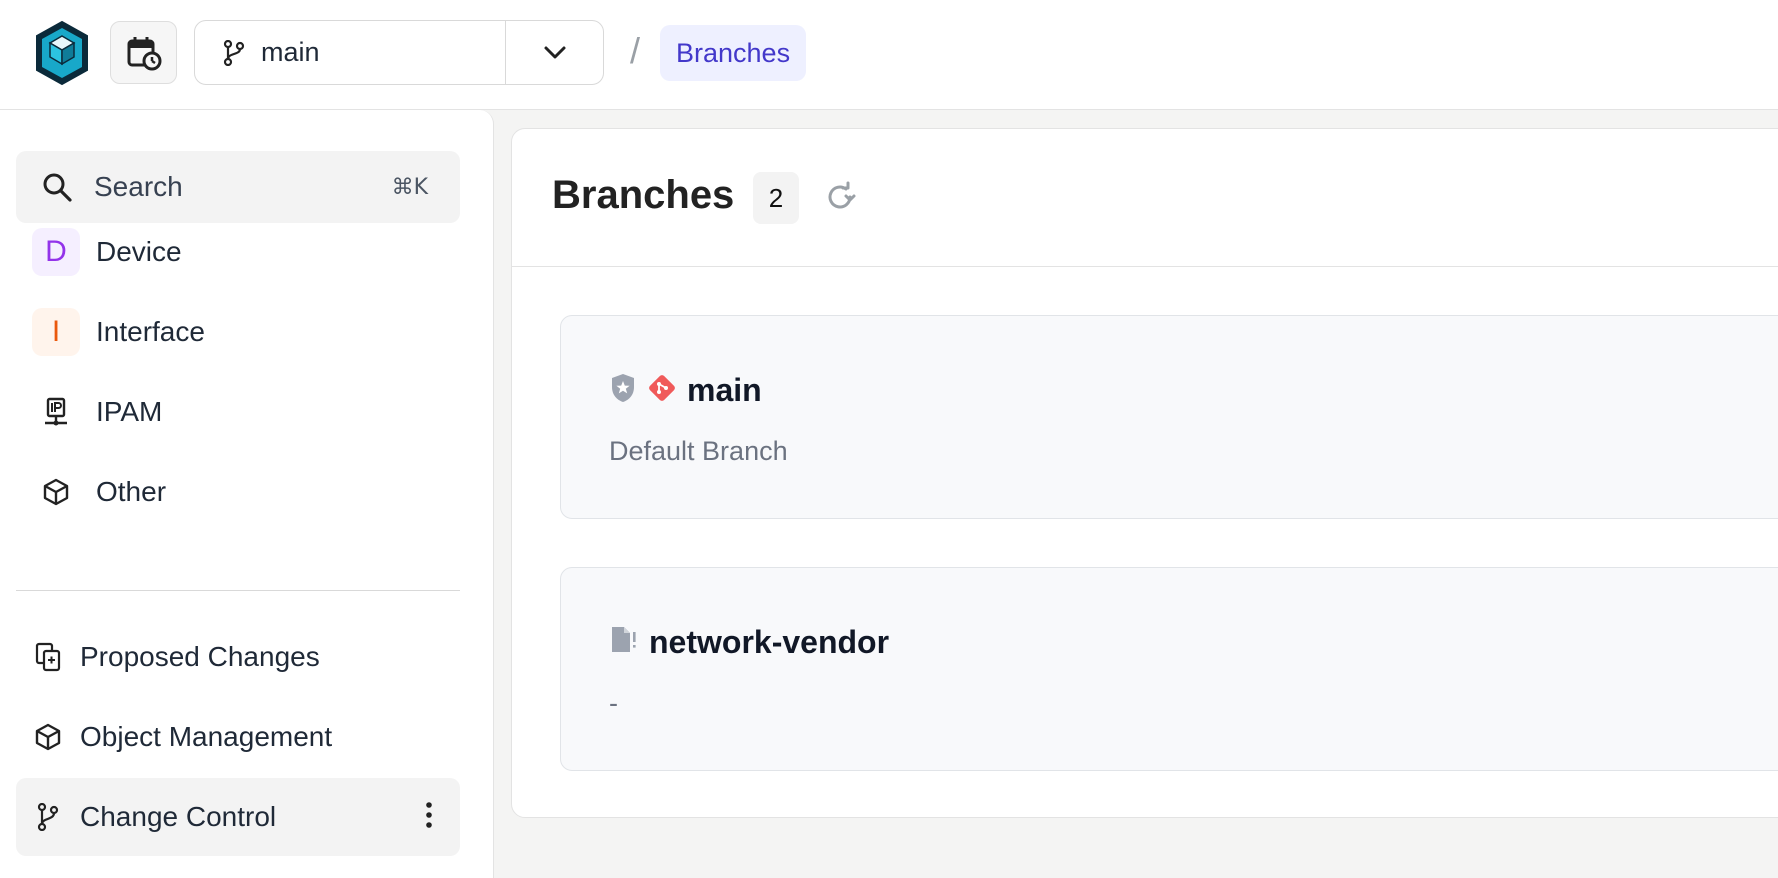 The height and width of the screenshot is (878, 1778). I want to click on calendar-clock-icon, so click(144, 53).